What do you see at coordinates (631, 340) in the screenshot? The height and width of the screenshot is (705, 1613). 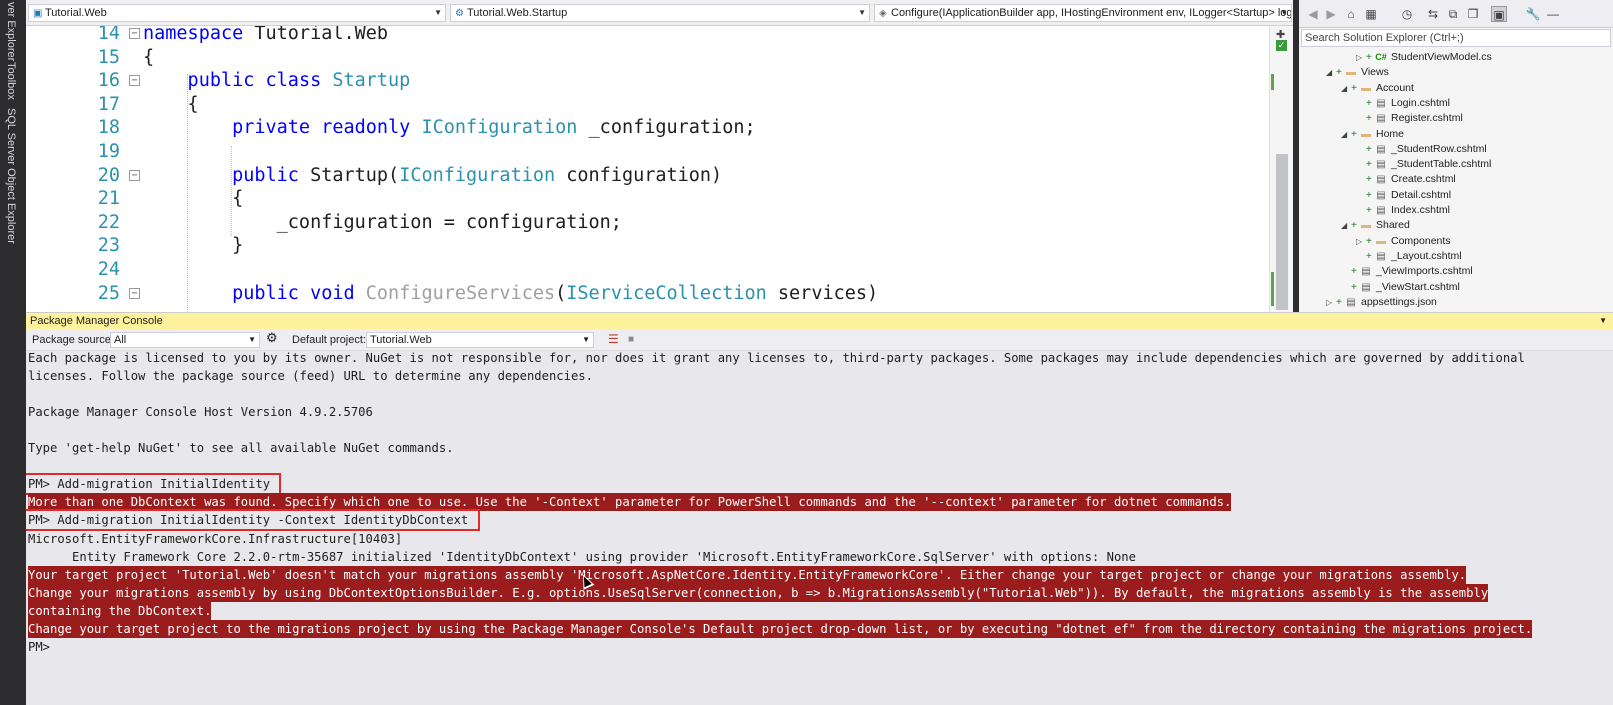 I see `stop-command-icon: ■` at bounding box center [631, 340].